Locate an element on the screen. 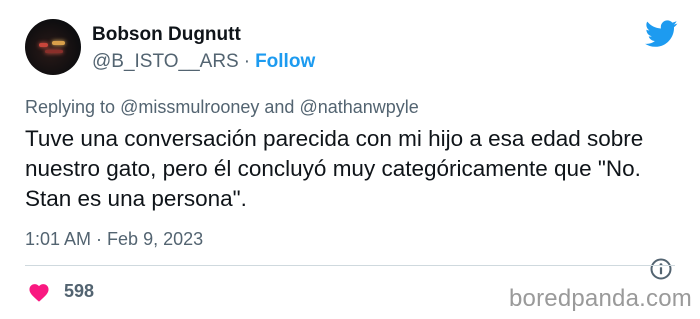 The width and height of the screenshot is (700, 319). replying-connector: and is located at coordinates (279, 107).